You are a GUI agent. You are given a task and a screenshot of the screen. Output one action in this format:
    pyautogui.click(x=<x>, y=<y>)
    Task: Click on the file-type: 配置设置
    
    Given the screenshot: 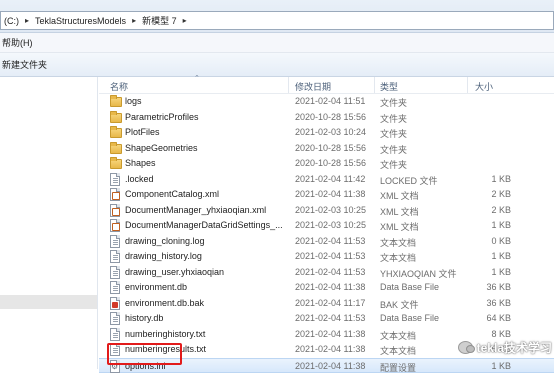 What is the action you would take?
    pyautogui.click(x=398, y=367)
    